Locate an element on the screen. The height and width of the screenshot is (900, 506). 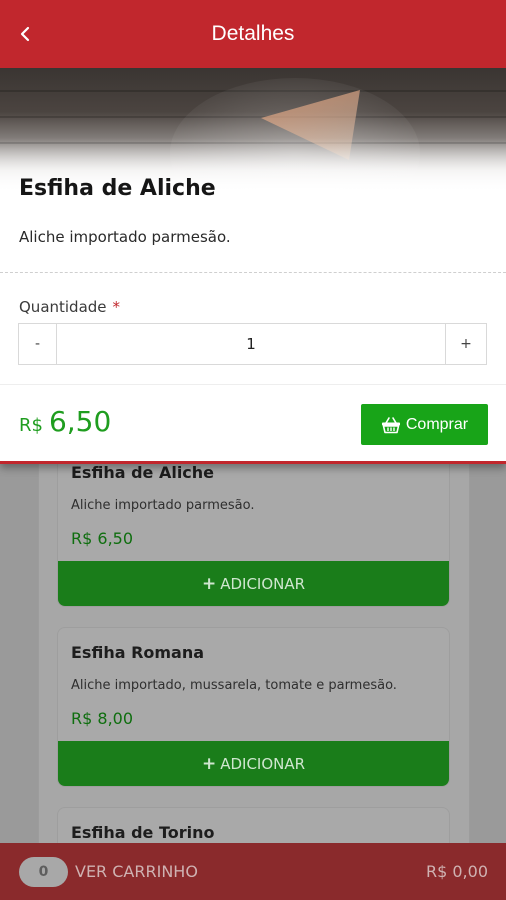
chevron-left-icon is located at coordinates (25, 34).